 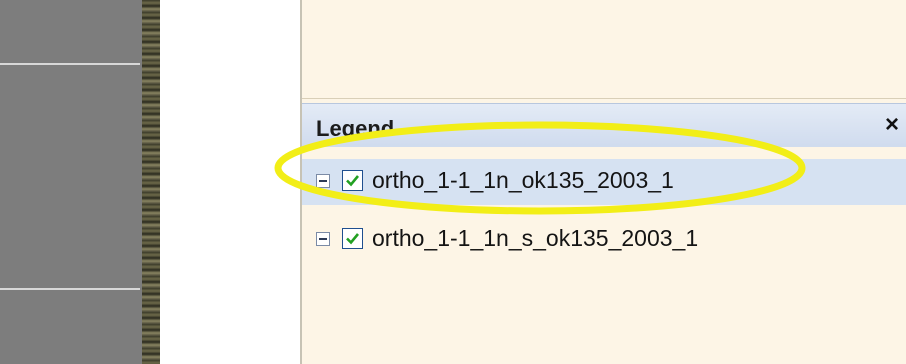 What do you see at coordinates (535, 238) in the screenshot?
I see `layer-name: ortho_1-1_1n_s_ok135_2003_1` at bounding box center [535, 238].